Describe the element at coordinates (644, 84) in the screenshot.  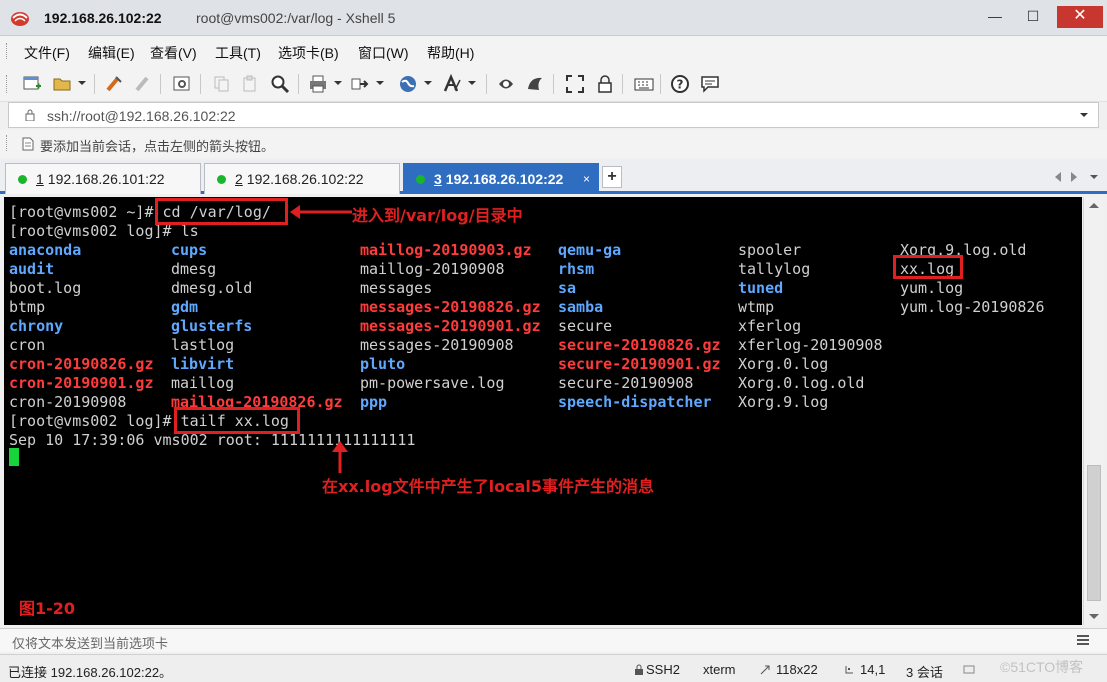
I see `keyboard-icon` at that location.